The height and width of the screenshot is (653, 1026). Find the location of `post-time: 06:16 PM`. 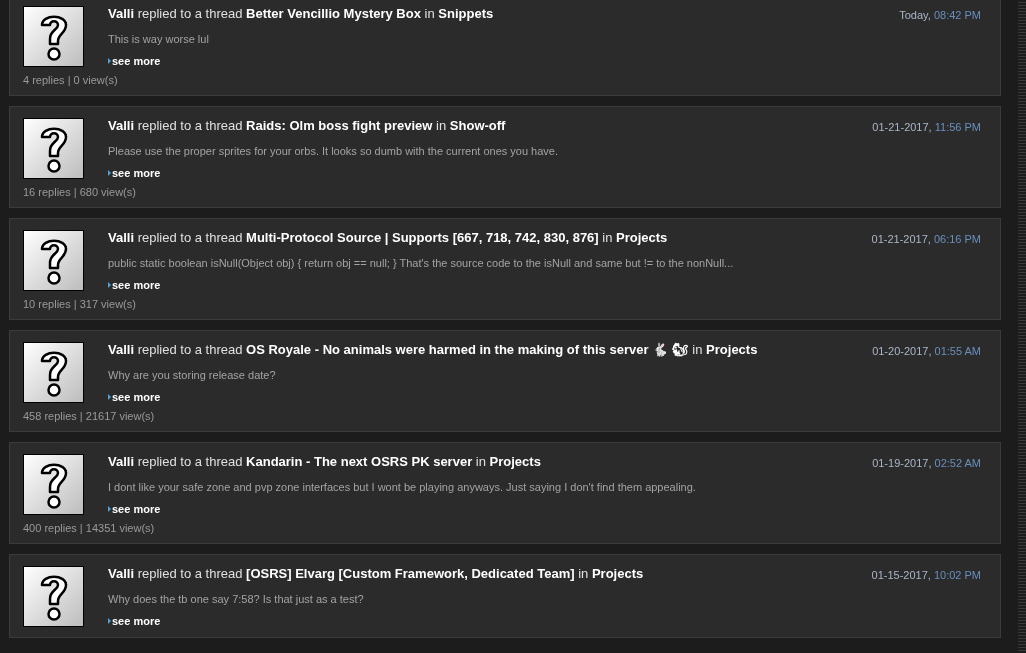

post-time: 06:16 PM is located at coordinates (957, 239).